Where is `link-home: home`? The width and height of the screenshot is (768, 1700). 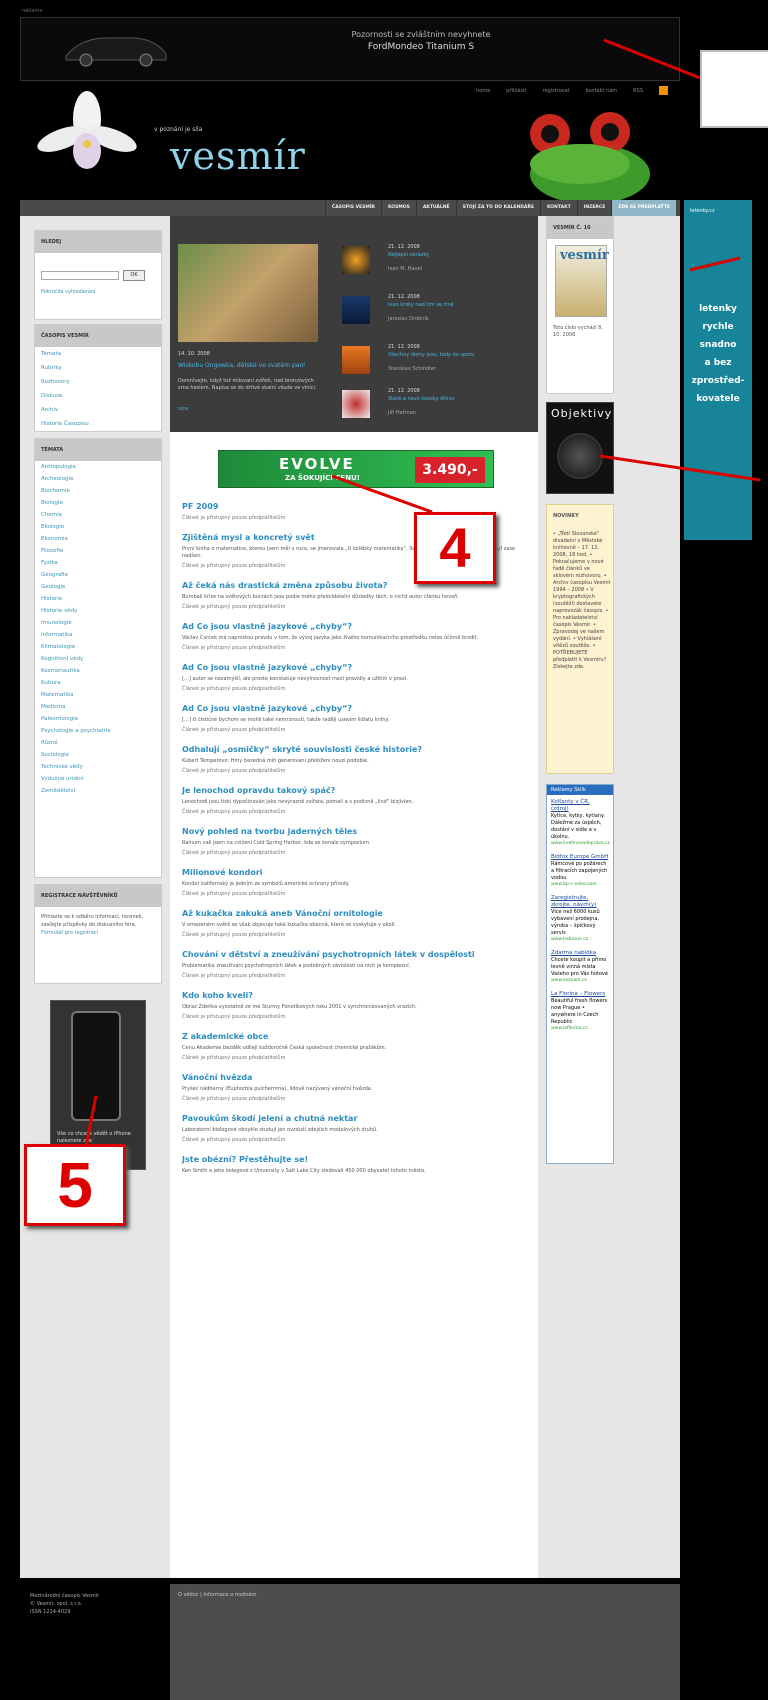 link-home: home is located at coordinates (483, 91).